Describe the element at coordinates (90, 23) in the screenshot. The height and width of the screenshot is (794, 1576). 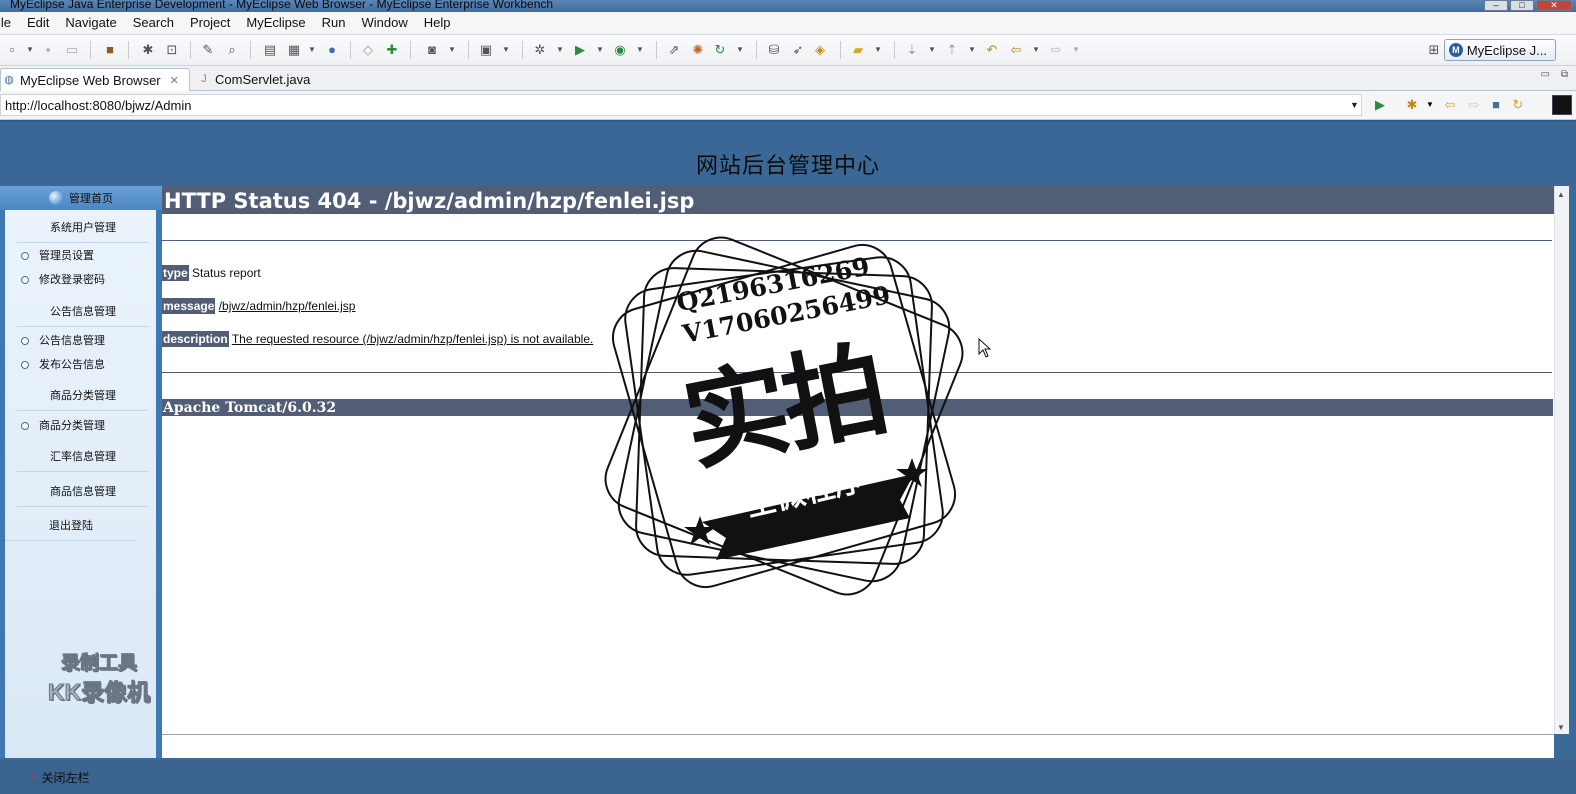
I see `menu-navigate: Navigate` at that location.